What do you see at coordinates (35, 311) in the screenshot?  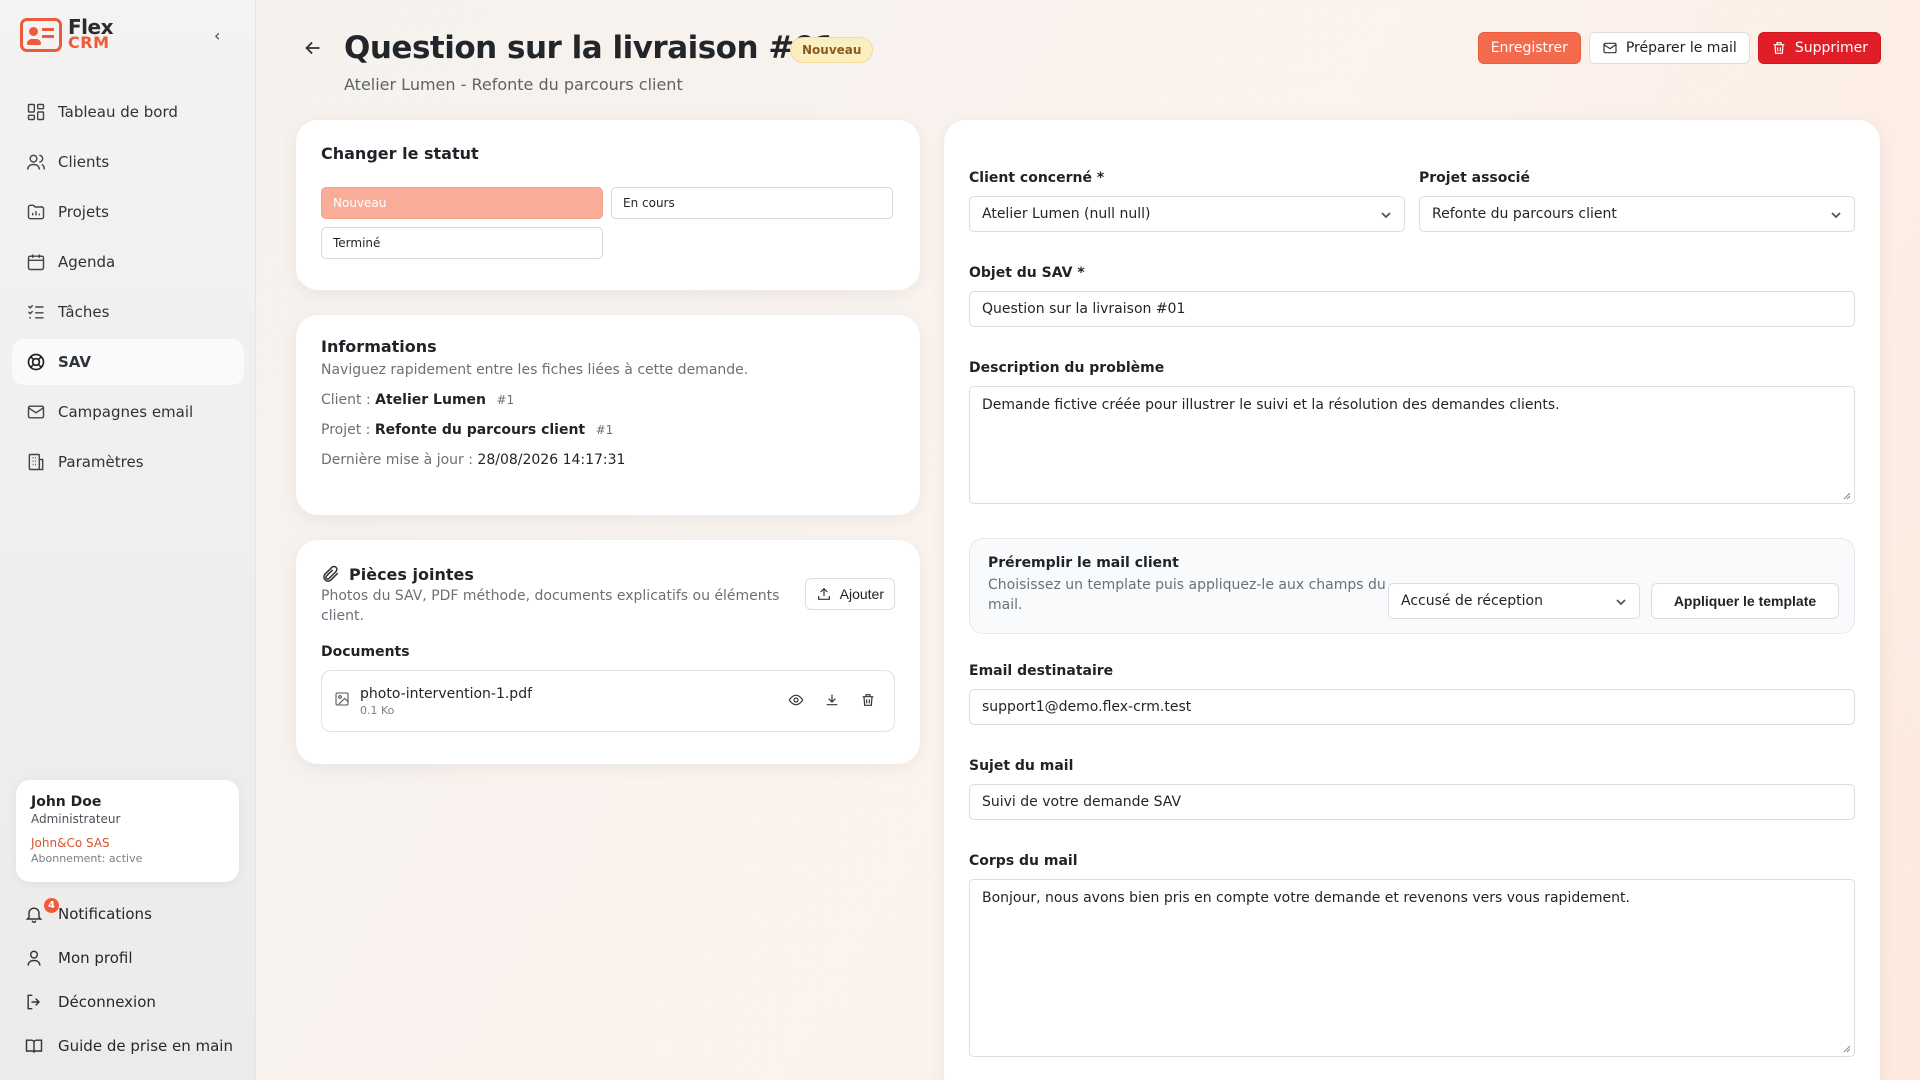 I see `tasks-icon` at bounding box center [35, 311].